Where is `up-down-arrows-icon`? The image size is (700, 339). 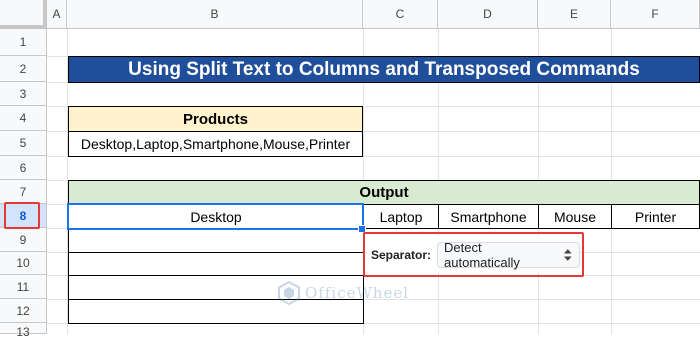 up-down-arrows-icon is located at coordinates (568, 254).